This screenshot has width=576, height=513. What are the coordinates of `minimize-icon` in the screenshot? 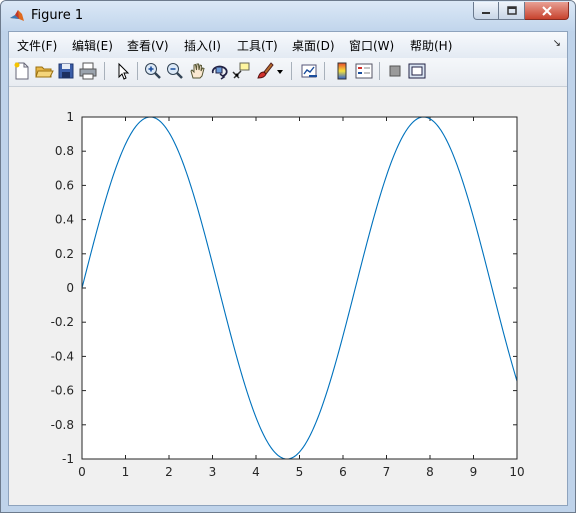 It's located at (486, 12).